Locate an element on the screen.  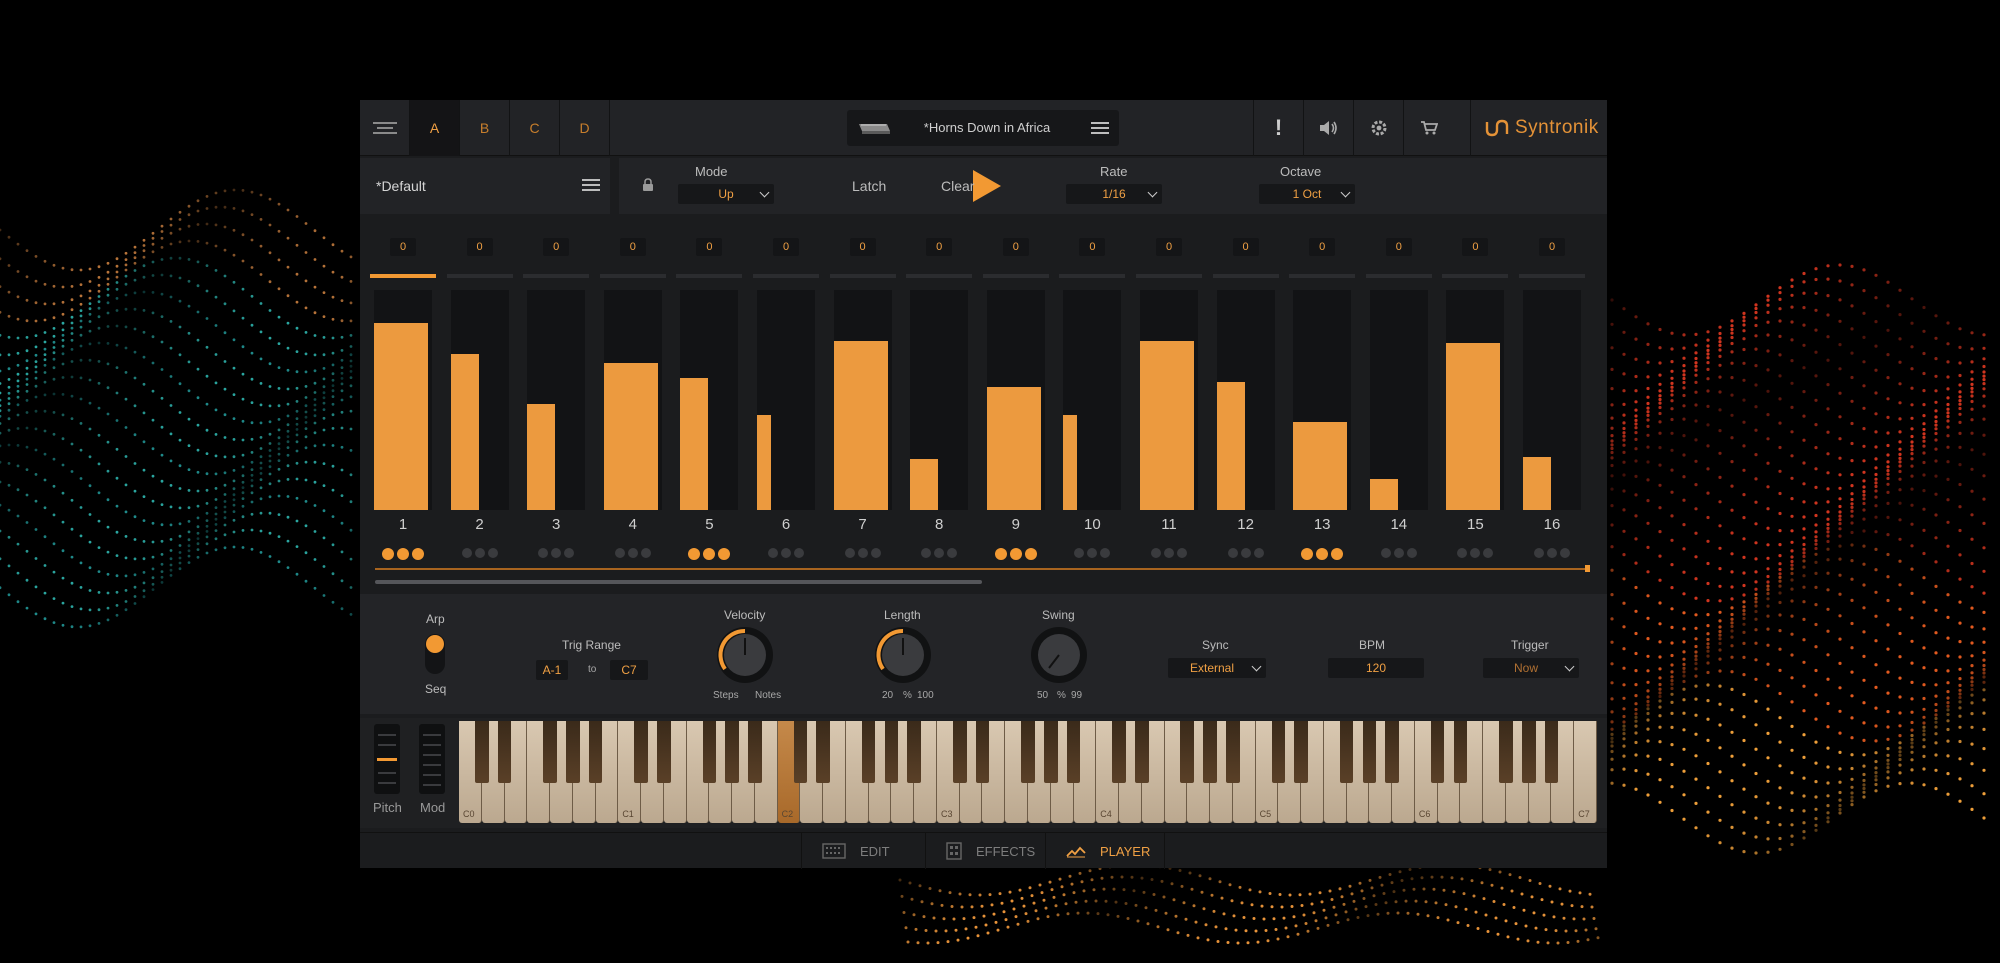
clear-button: Clear is located at coordinates (957, 186).